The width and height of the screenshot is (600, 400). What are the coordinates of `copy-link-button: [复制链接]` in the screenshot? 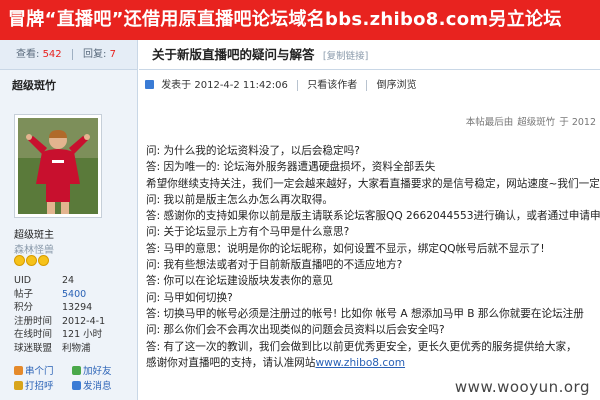 It's located at (345, 56).